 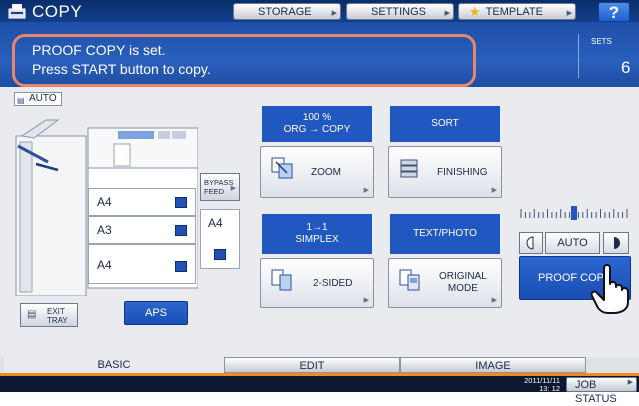 I want to click on tray-3: A4, so click(x=142, y=264).